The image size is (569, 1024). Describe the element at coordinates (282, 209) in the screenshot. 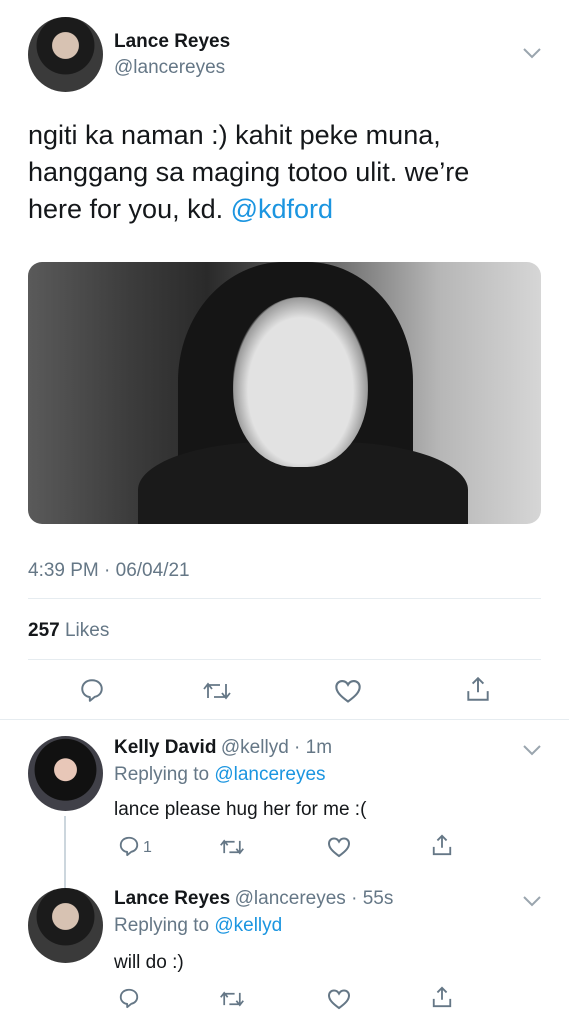

I see `mention-link: @kdford` at that location.